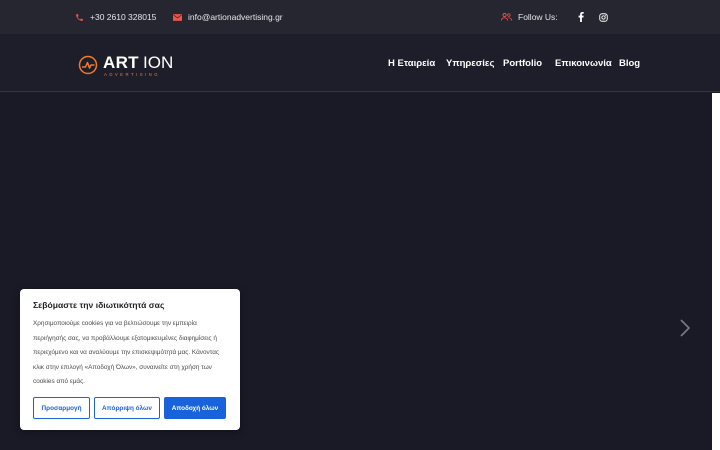 This screenshot has height=450, width=720. I want to click on follow-label: Follow Us:, so click(538, 17).